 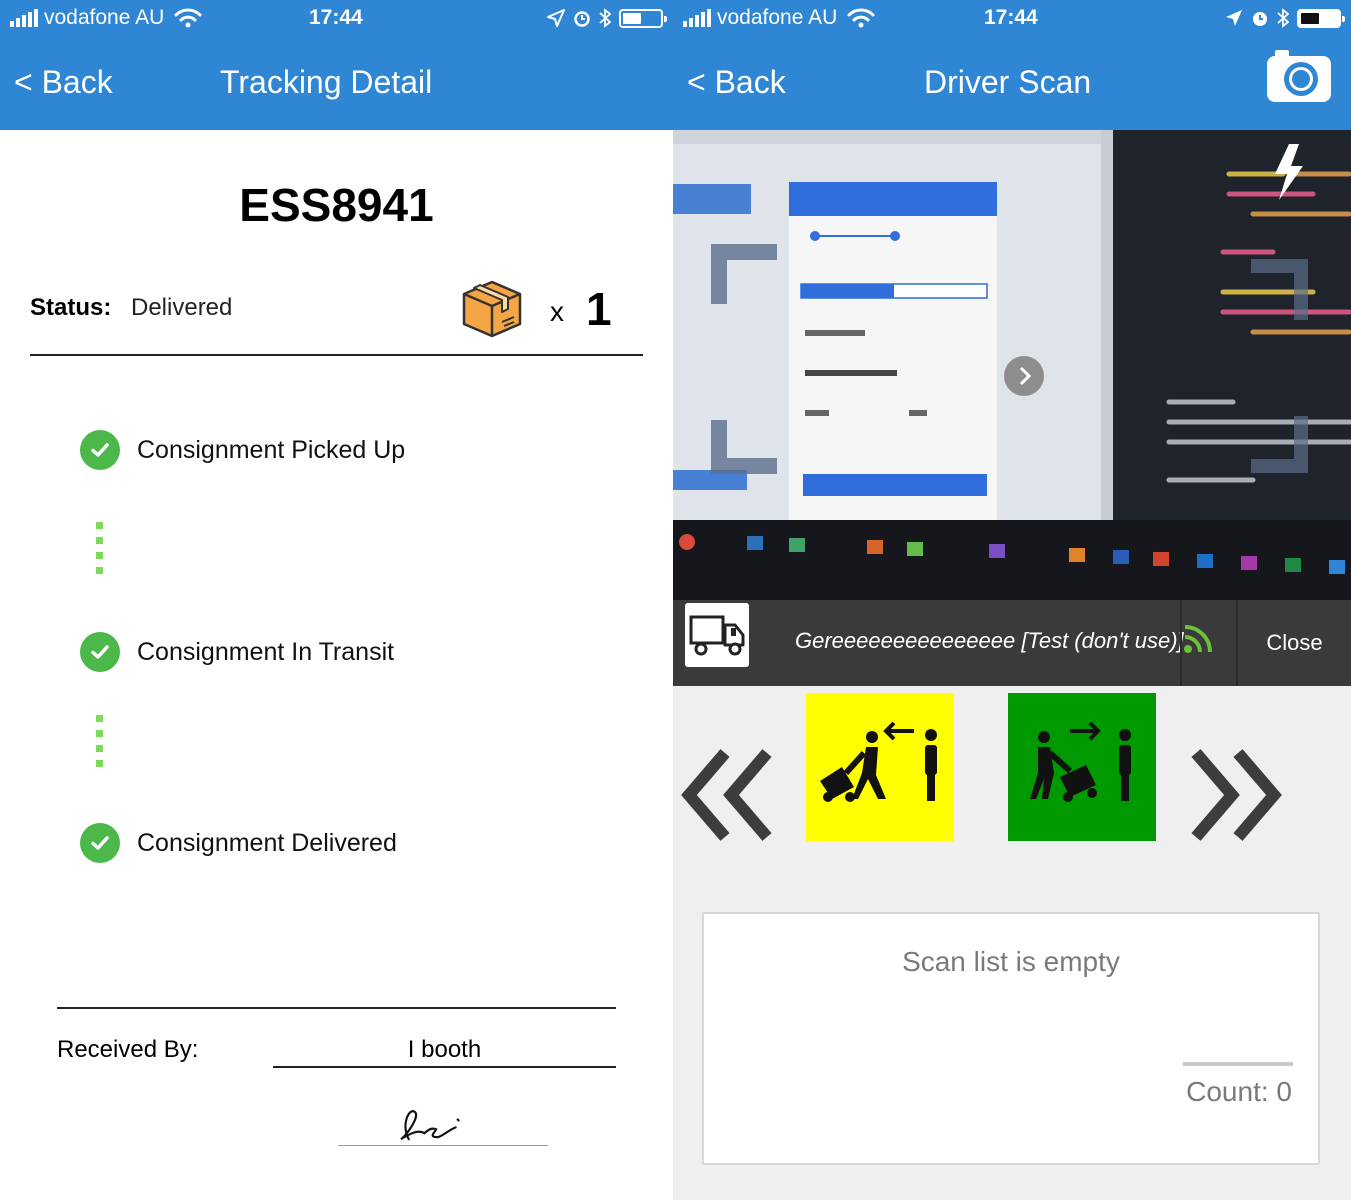 I want to click on step-picked-up: Consignment Picked Up, so click(x=242, y=450).